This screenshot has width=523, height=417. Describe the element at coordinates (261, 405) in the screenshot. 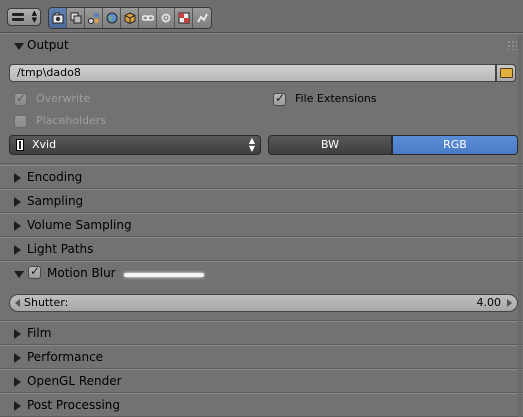

I see `post-processing-panel: Post Processing` at that location.